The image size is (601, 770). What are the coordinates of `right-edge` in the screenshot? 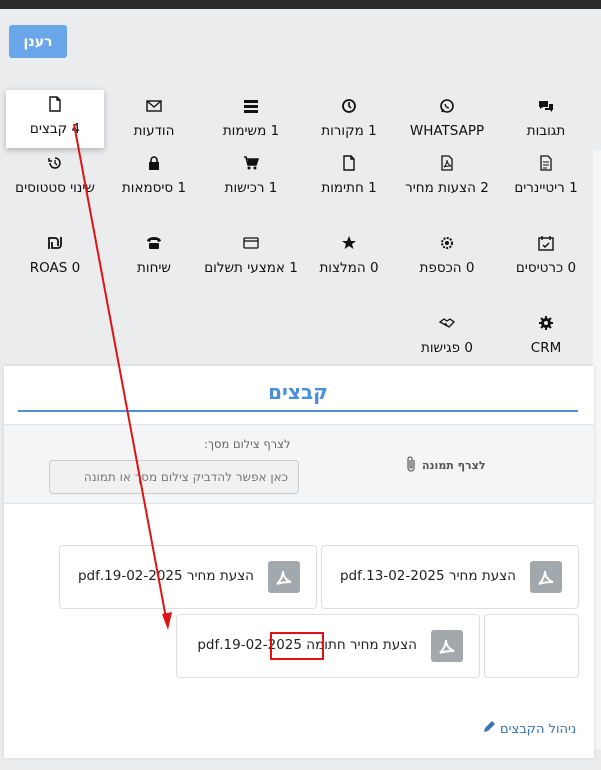 It's located at (597, 450).